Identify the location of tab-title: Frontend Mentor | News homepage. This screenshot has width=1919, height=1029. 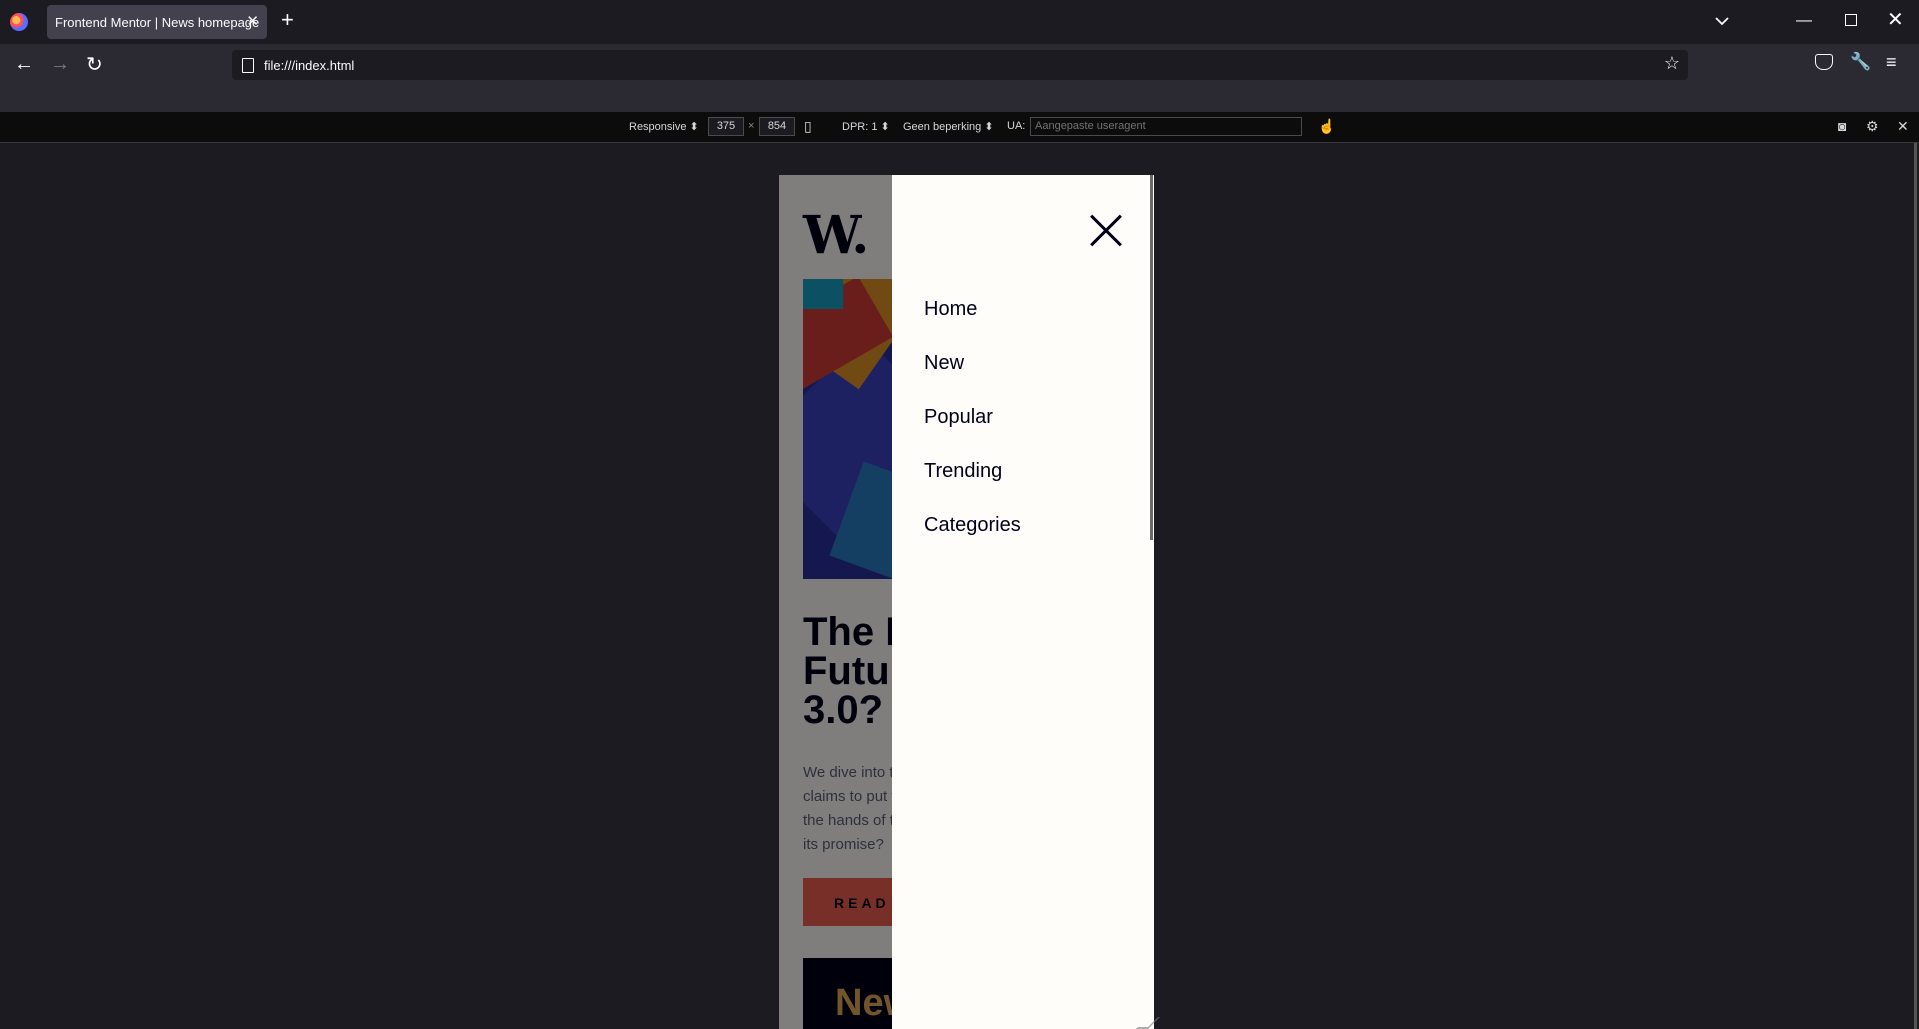
(157, 22).